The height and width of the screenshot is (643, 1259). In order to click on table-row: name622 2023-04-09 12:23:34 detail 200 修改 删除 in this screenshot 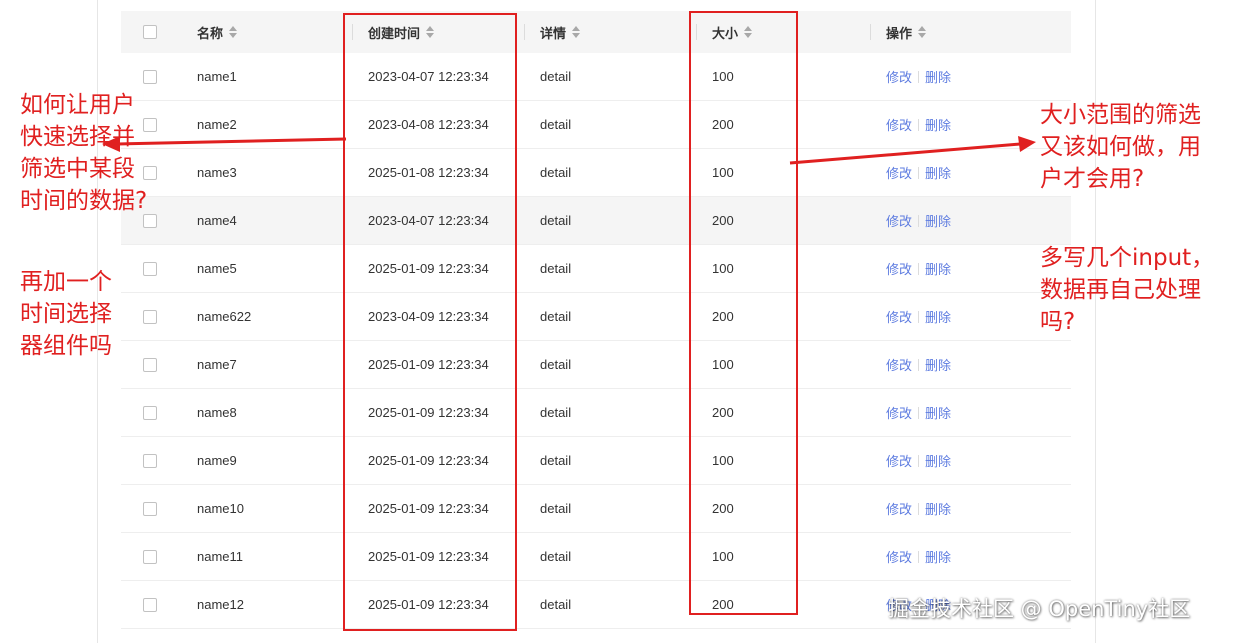, I will do `click(596, 317)`.